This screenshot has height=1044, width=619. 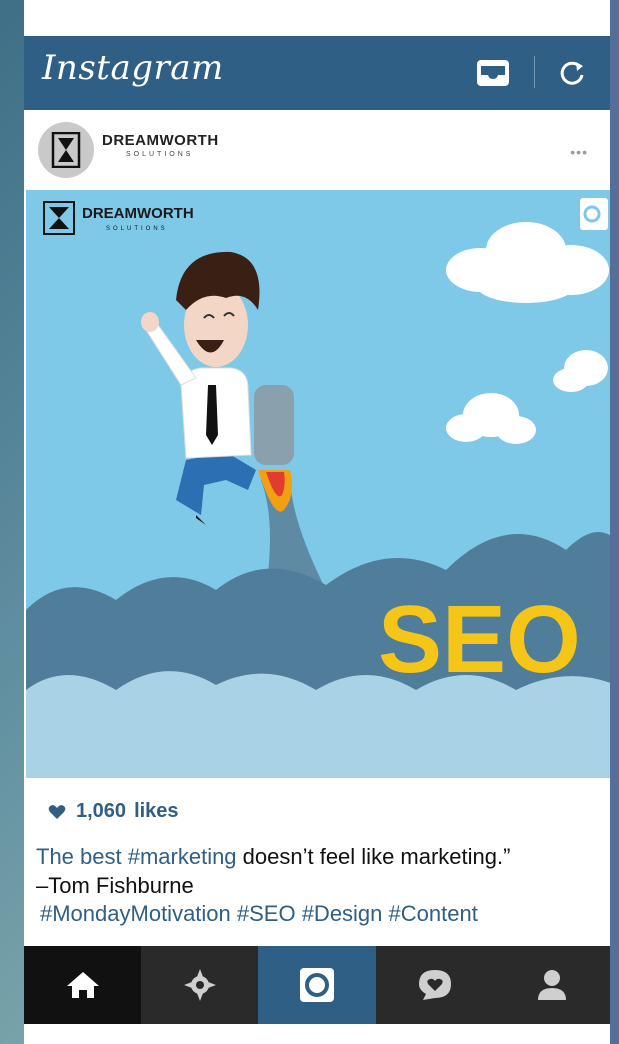 I want to click on home-icon, so click(x=82, y=985).